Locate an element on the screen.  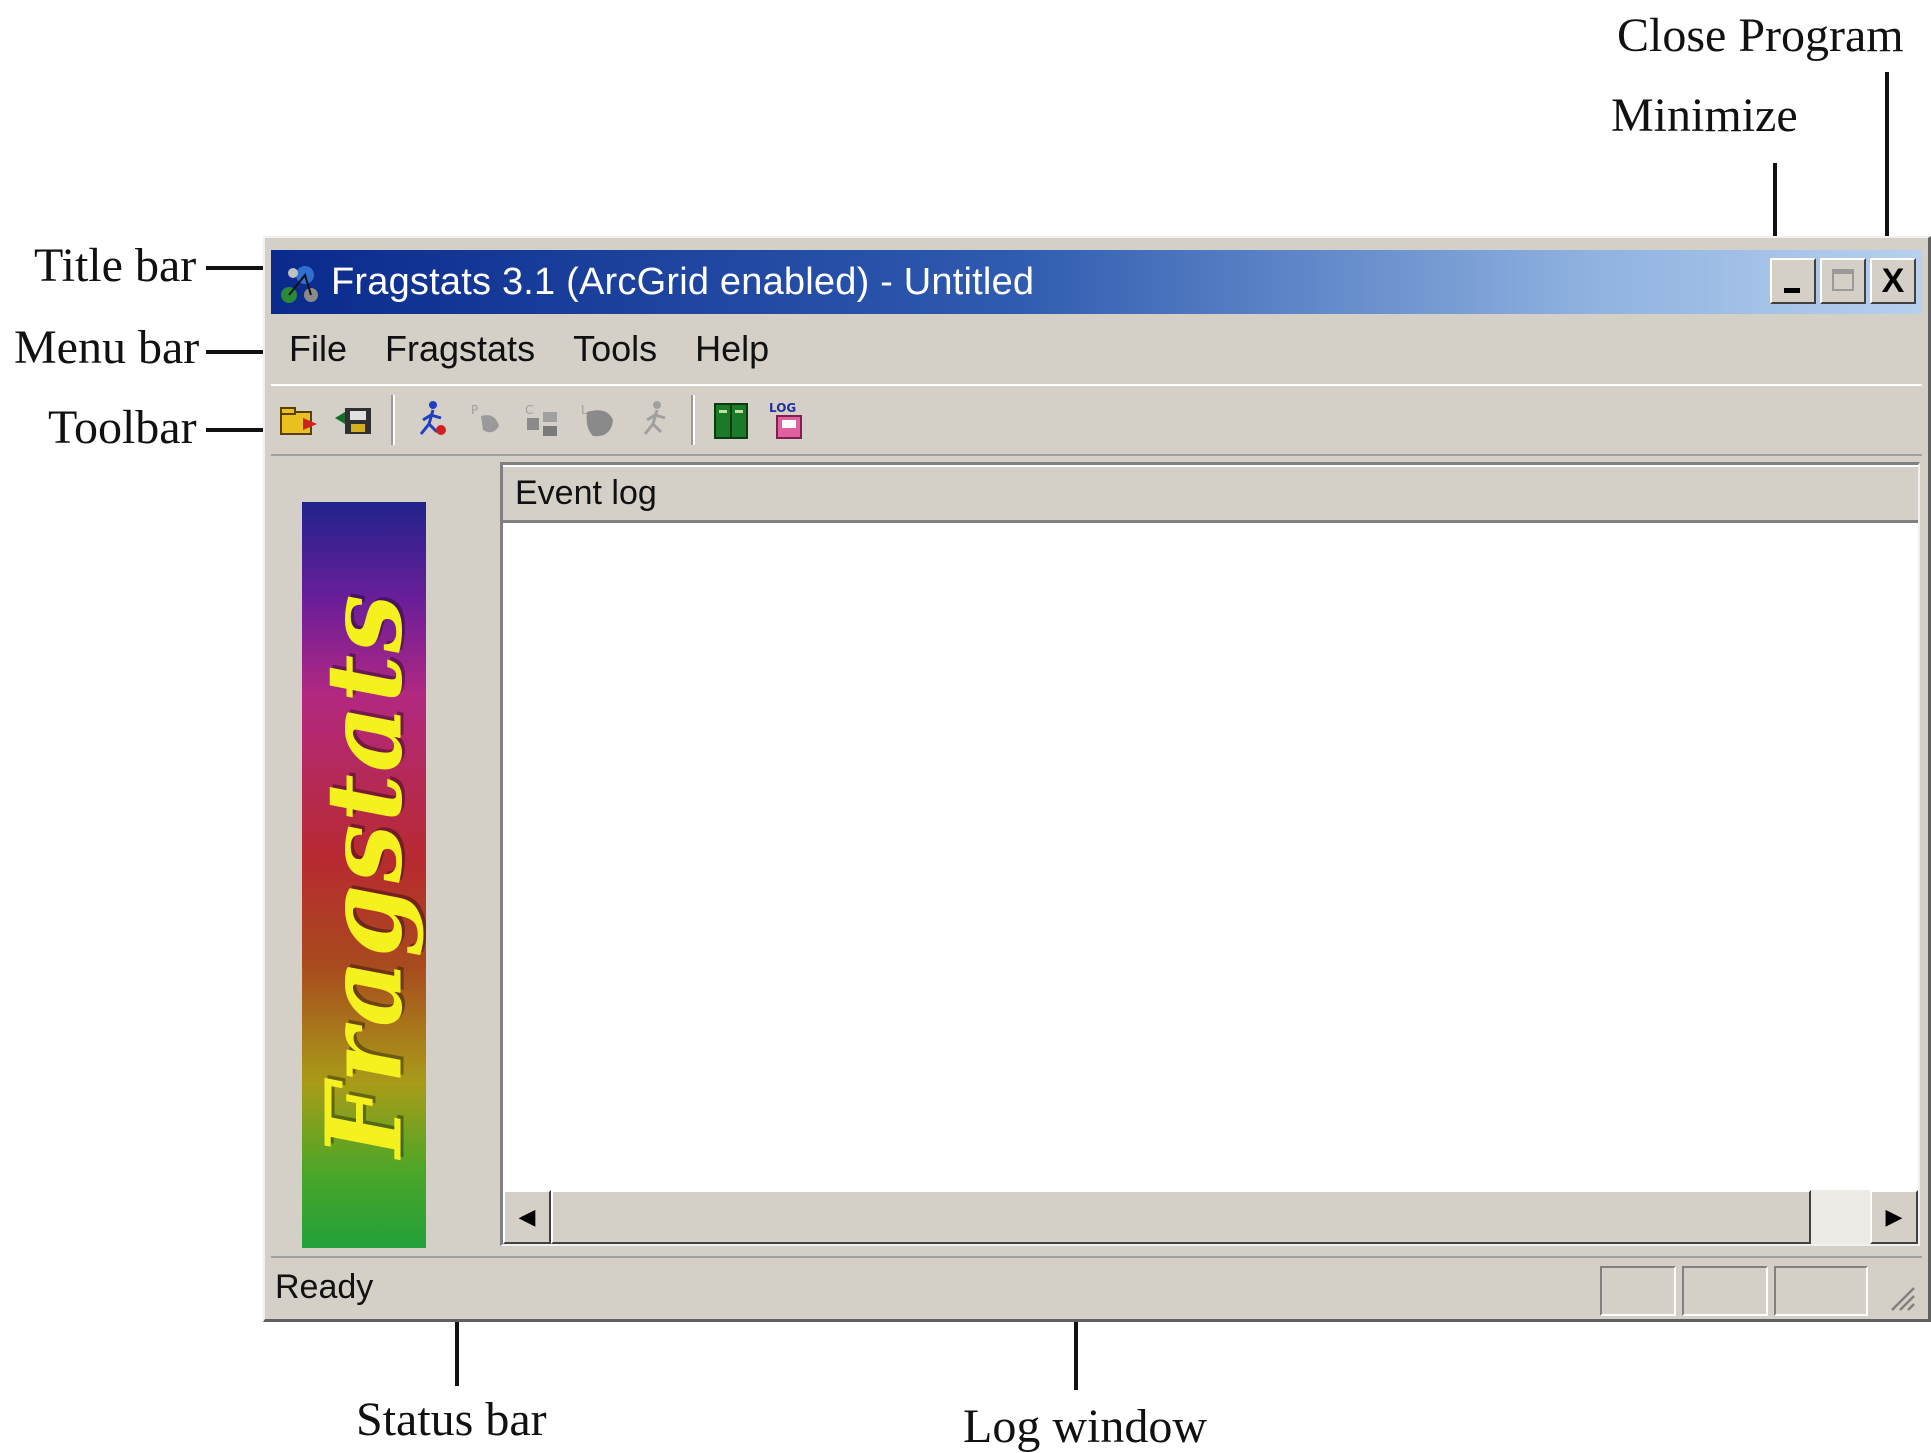
status-panes is located at coordinates (1734, 1291).